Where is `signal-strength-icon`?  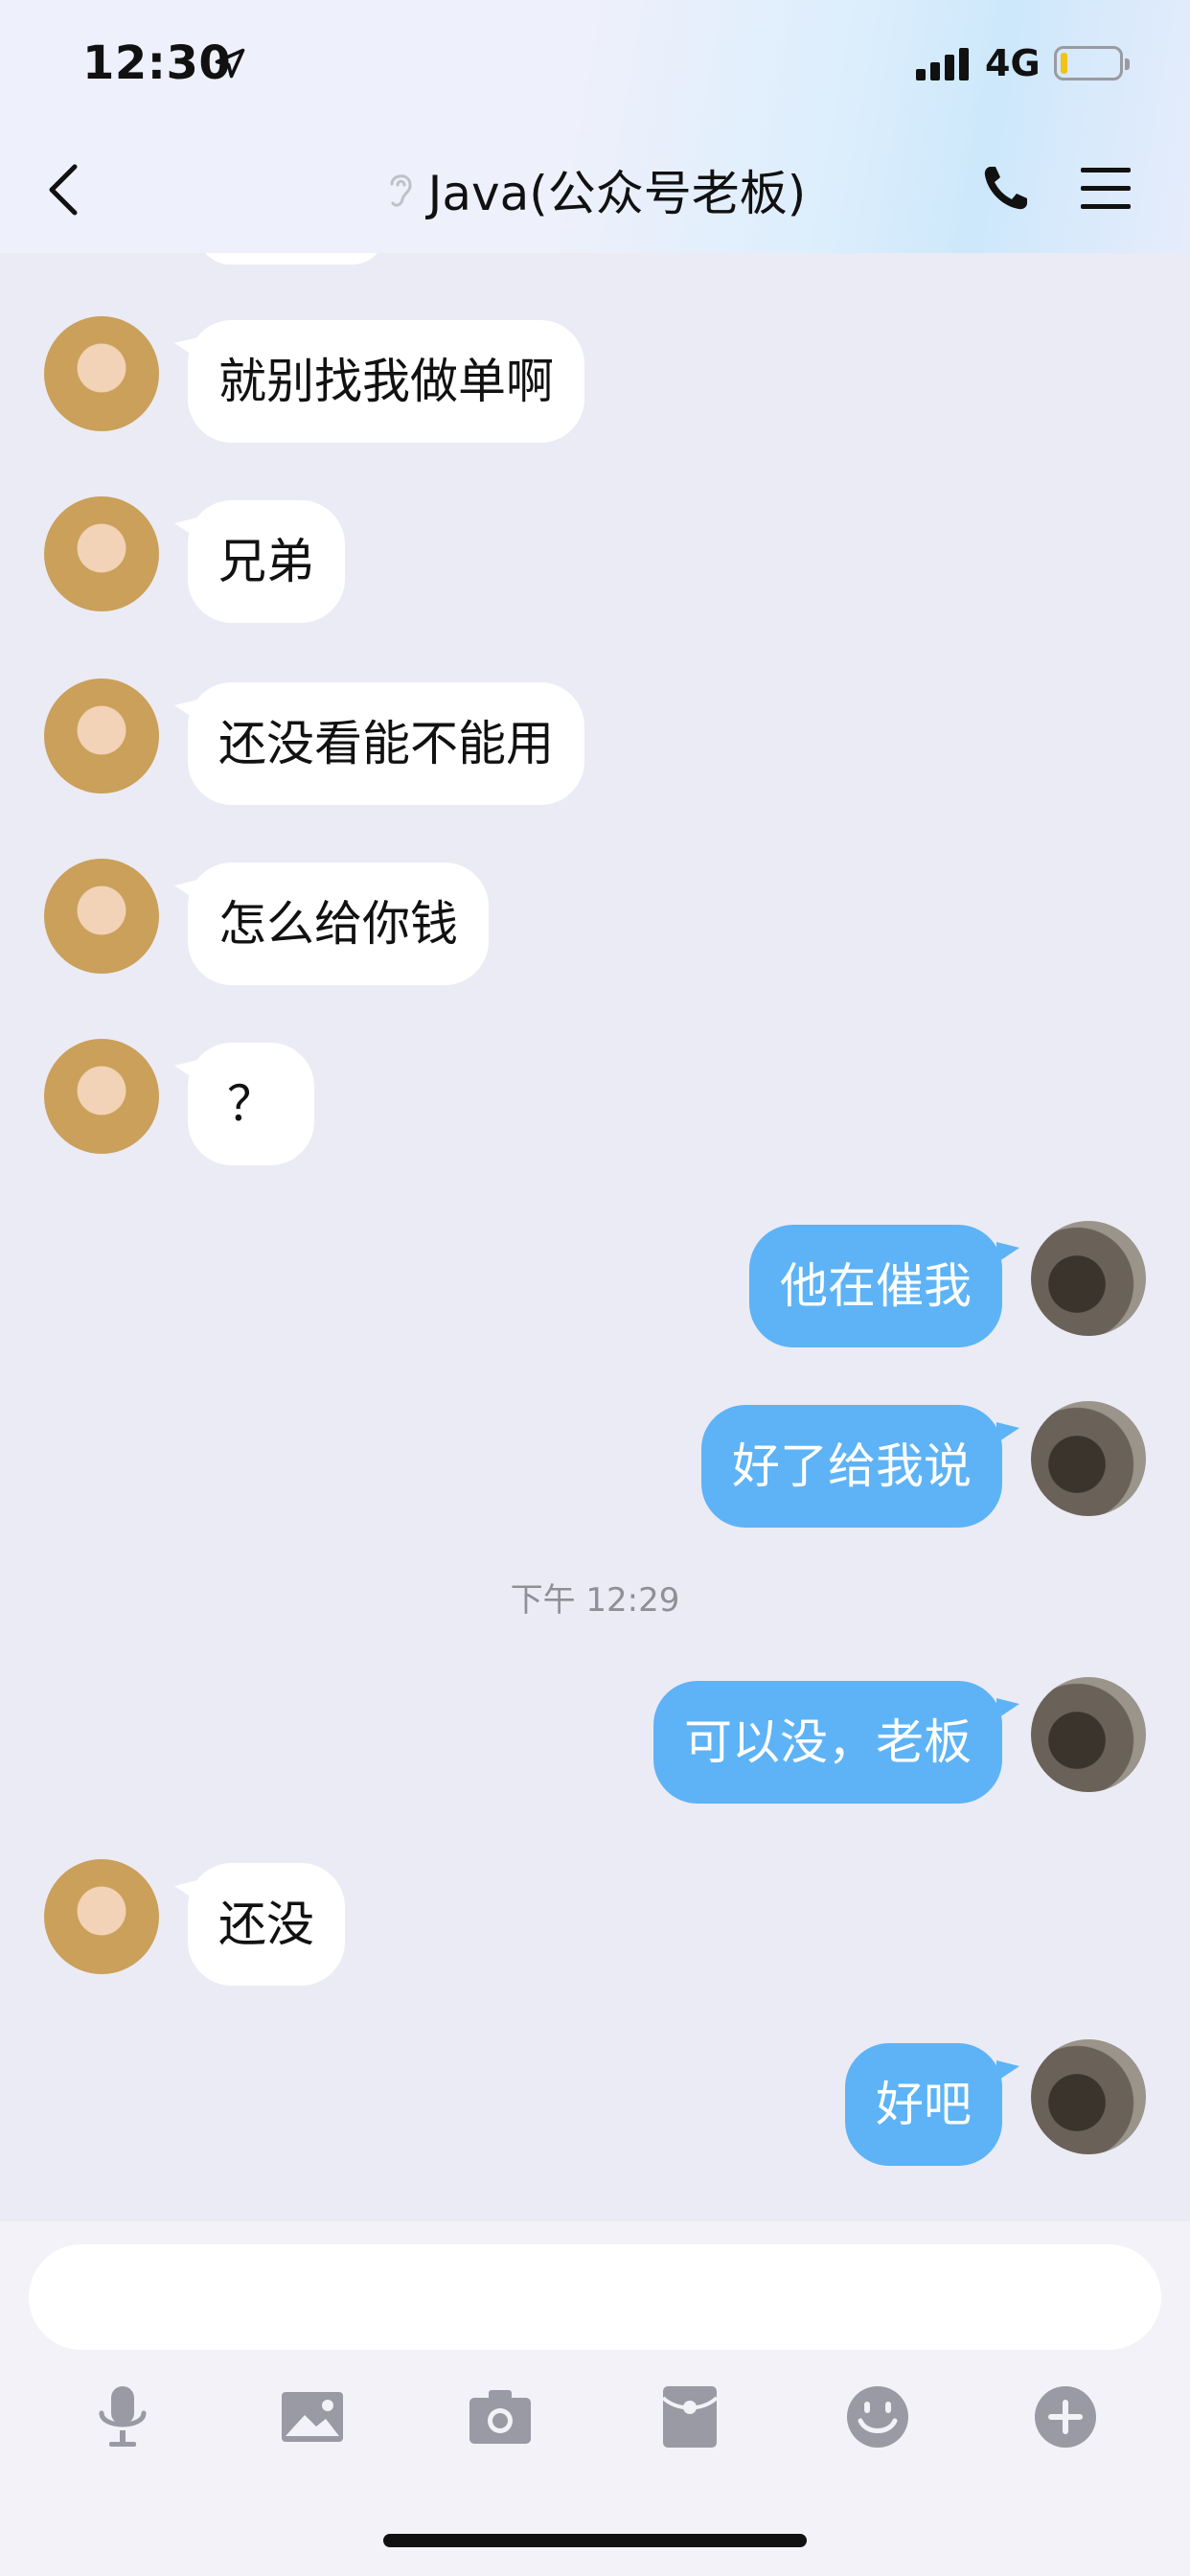 signal-strength-icon is located at coordinates (943, 63).